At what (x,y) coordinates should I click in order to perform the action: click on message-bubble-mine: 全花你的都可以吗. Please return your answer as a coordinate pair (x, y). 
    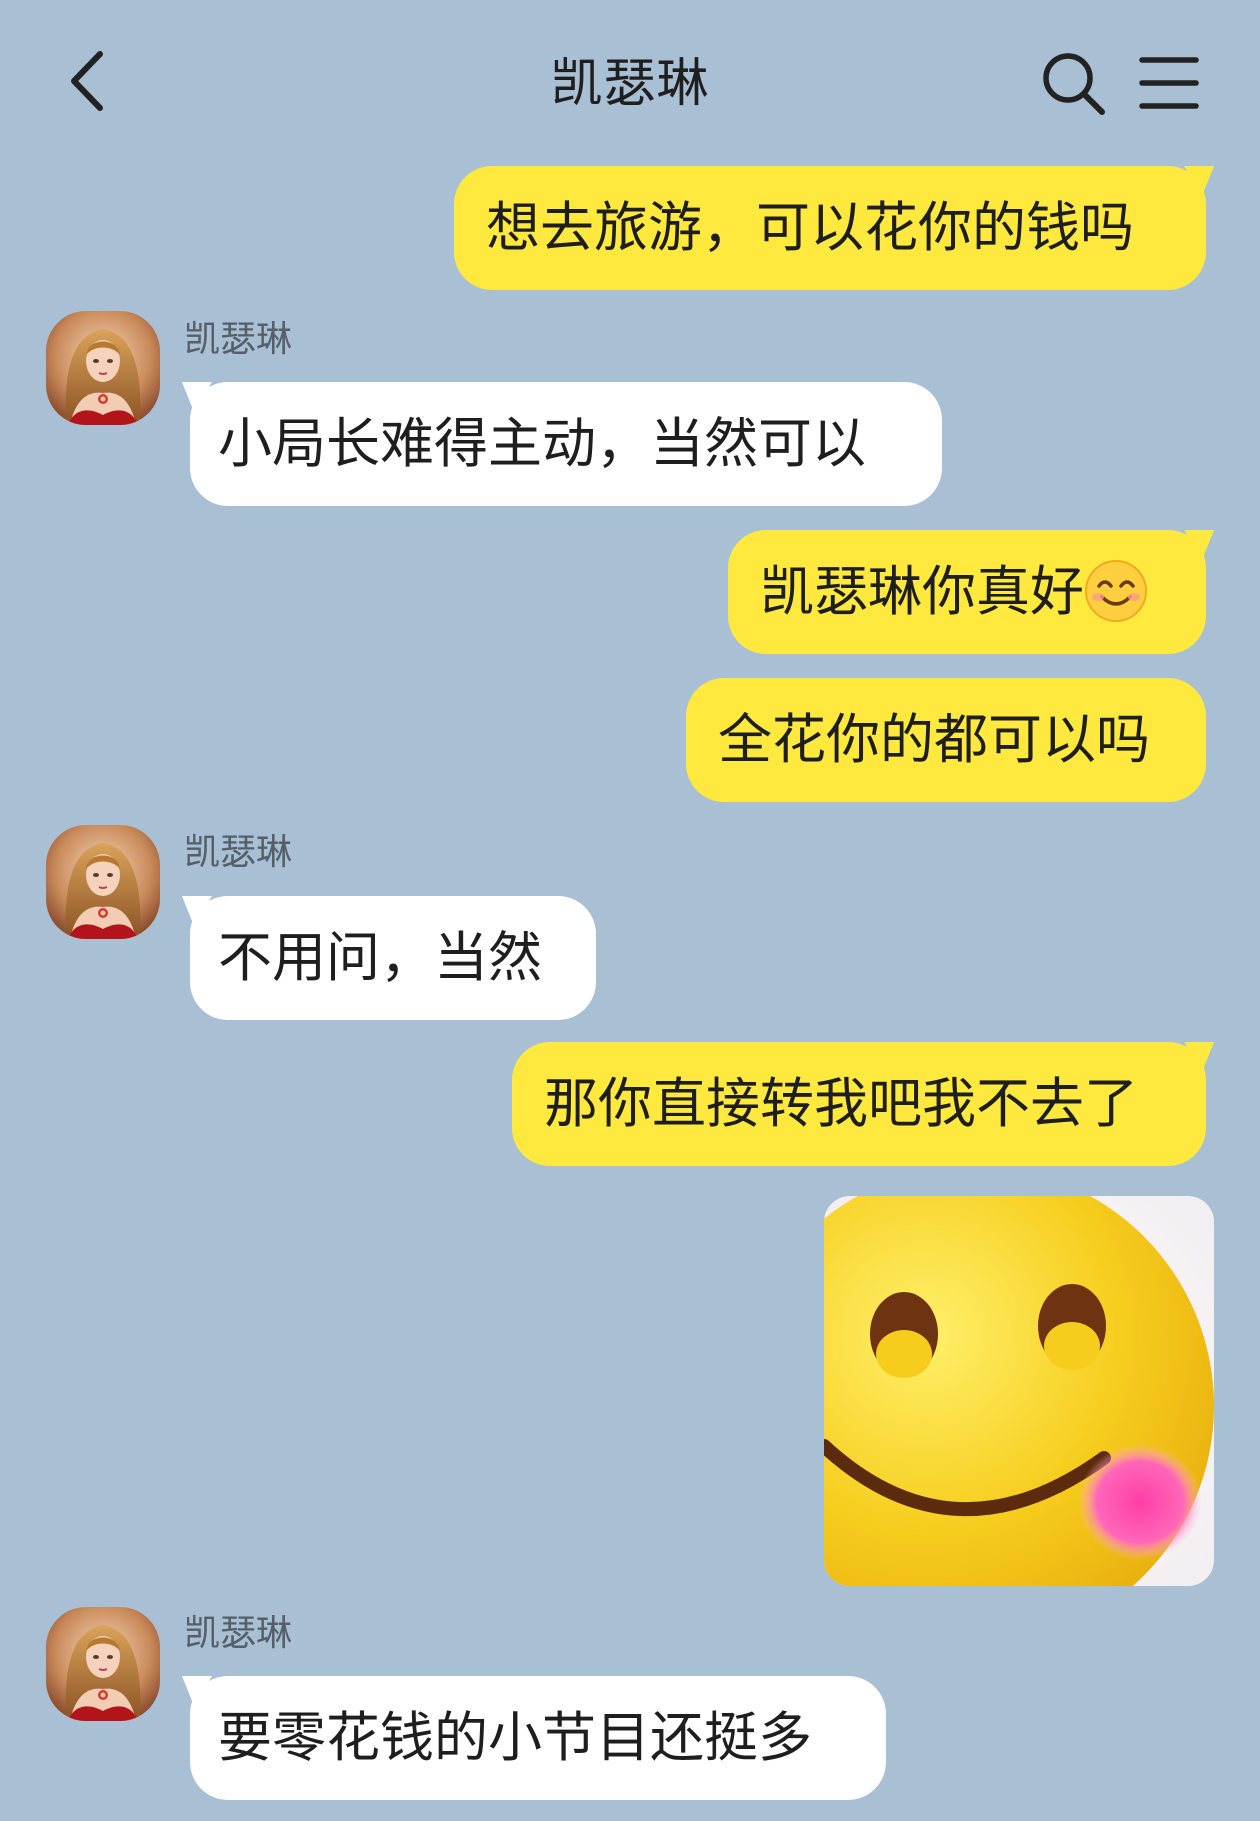
    Looking at the image, I should click on (946, 740).